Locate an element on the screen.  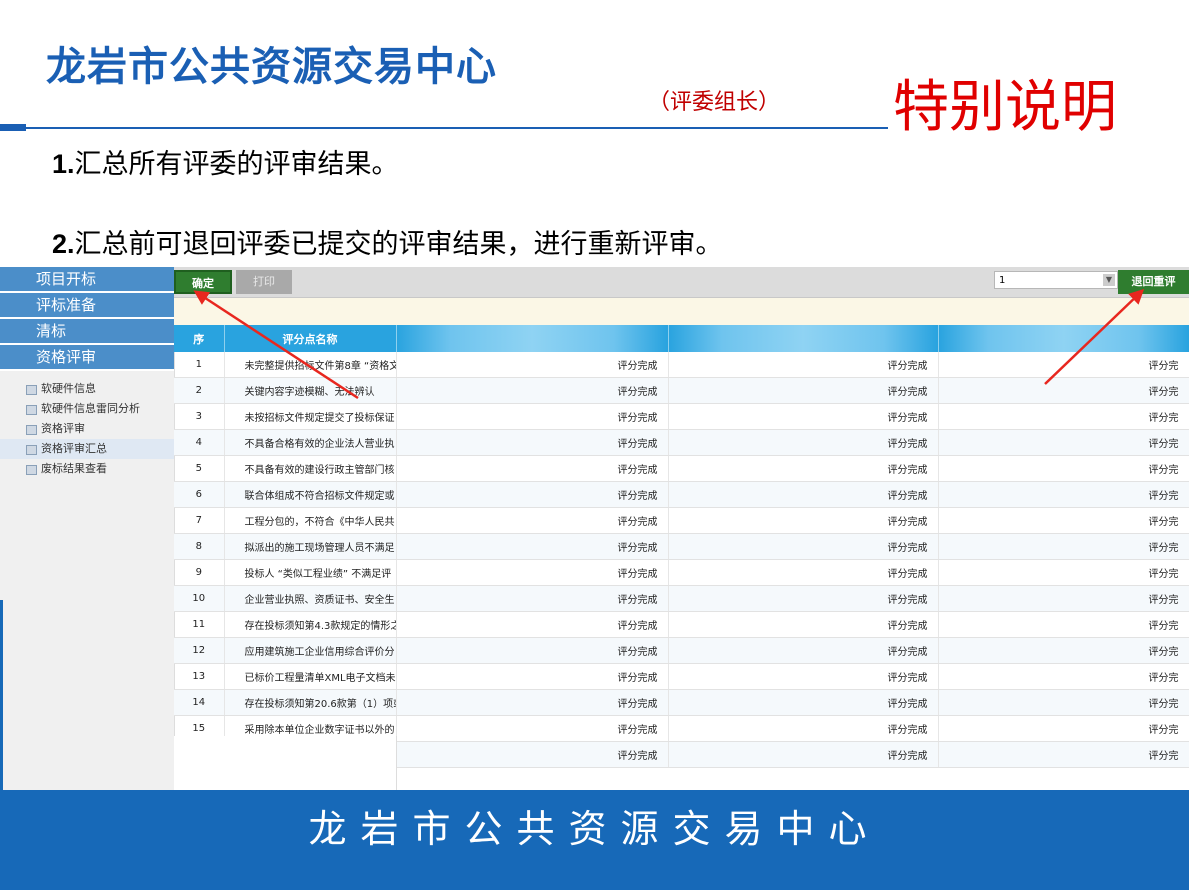
table-empty-area is located at coordinates (285, 763).